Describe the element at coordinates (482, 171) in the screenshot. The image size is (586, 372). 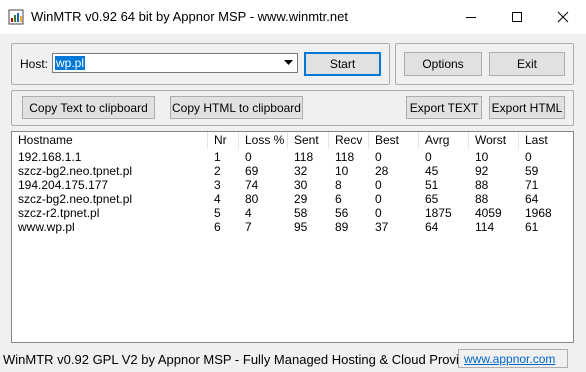
I see `cell-worst: 92` at that location.